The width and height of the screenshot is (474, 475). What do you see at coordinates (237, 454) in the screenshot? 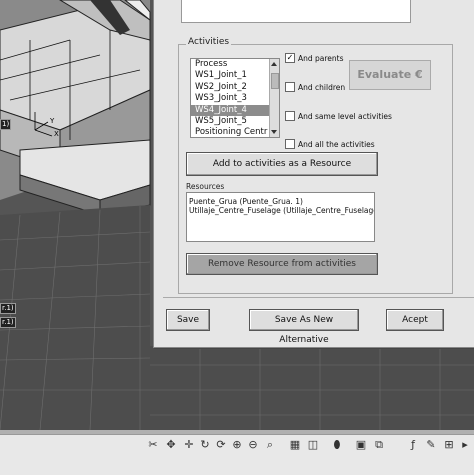
I see `view-toolbar: ✂ ✥ ✛ ↻ ⟳ ⊕ ⊖ ⌕ ▦ ◫ ⬮ ▣ ⧉ ƒ ✎ ⊞ ▸` at bounding box center [237, 454].